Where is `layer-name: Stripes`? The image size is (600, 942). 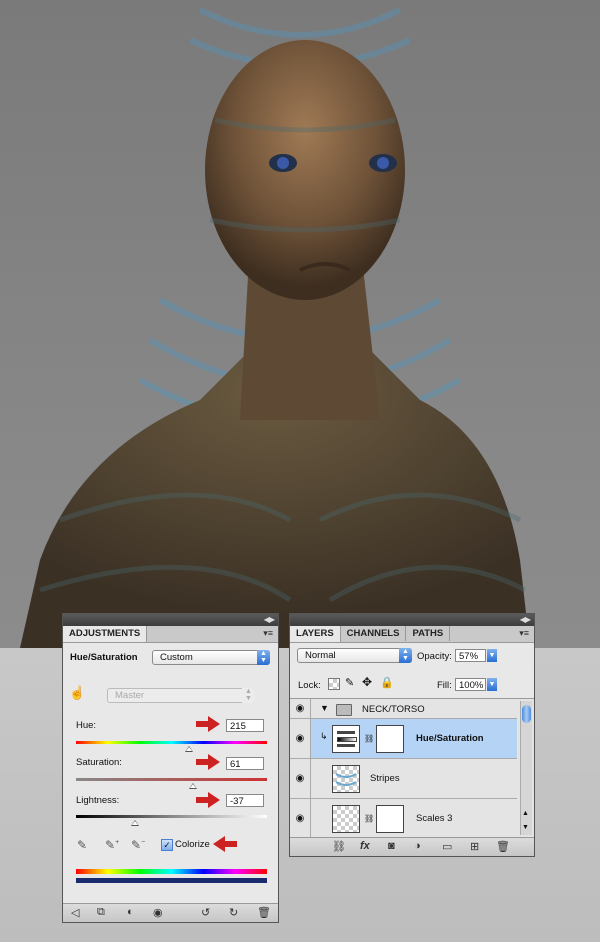
layer-name: Stripes is located at coordinates (385, 778).